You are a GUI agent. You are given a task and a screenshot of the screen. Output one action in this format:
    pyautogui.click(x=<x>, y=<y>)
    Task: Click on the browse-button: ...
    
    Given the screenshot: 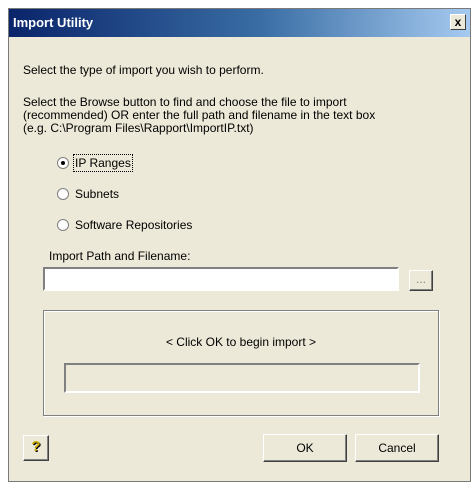 What is the action you would take?
    pyautogui.click(x=421, y=280)
    